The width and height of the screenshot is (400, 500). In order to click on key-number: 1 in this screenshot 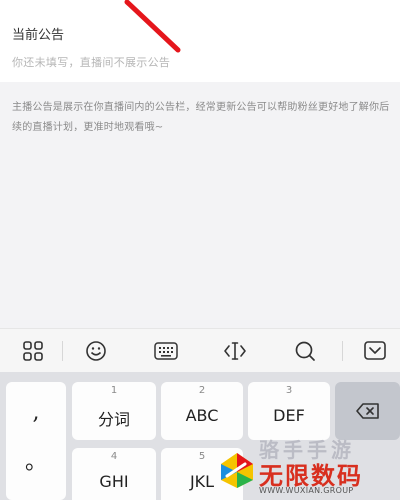, I will do `click(114, 390)`.